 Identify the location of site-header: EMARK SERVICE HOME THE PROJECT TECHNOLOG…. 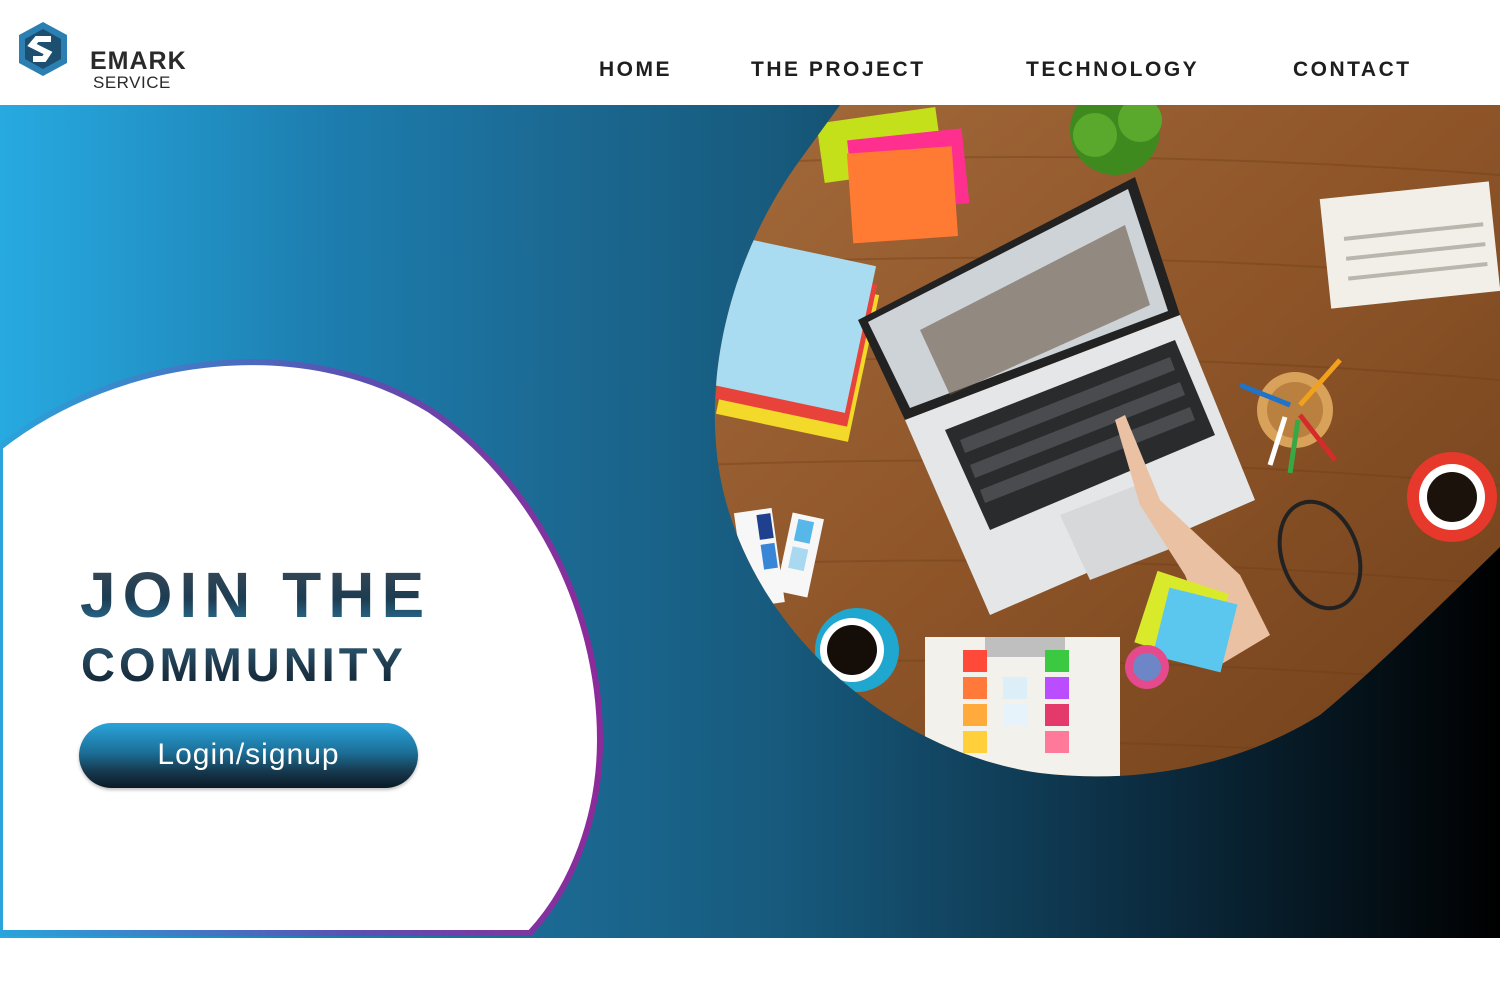
(750, 52).